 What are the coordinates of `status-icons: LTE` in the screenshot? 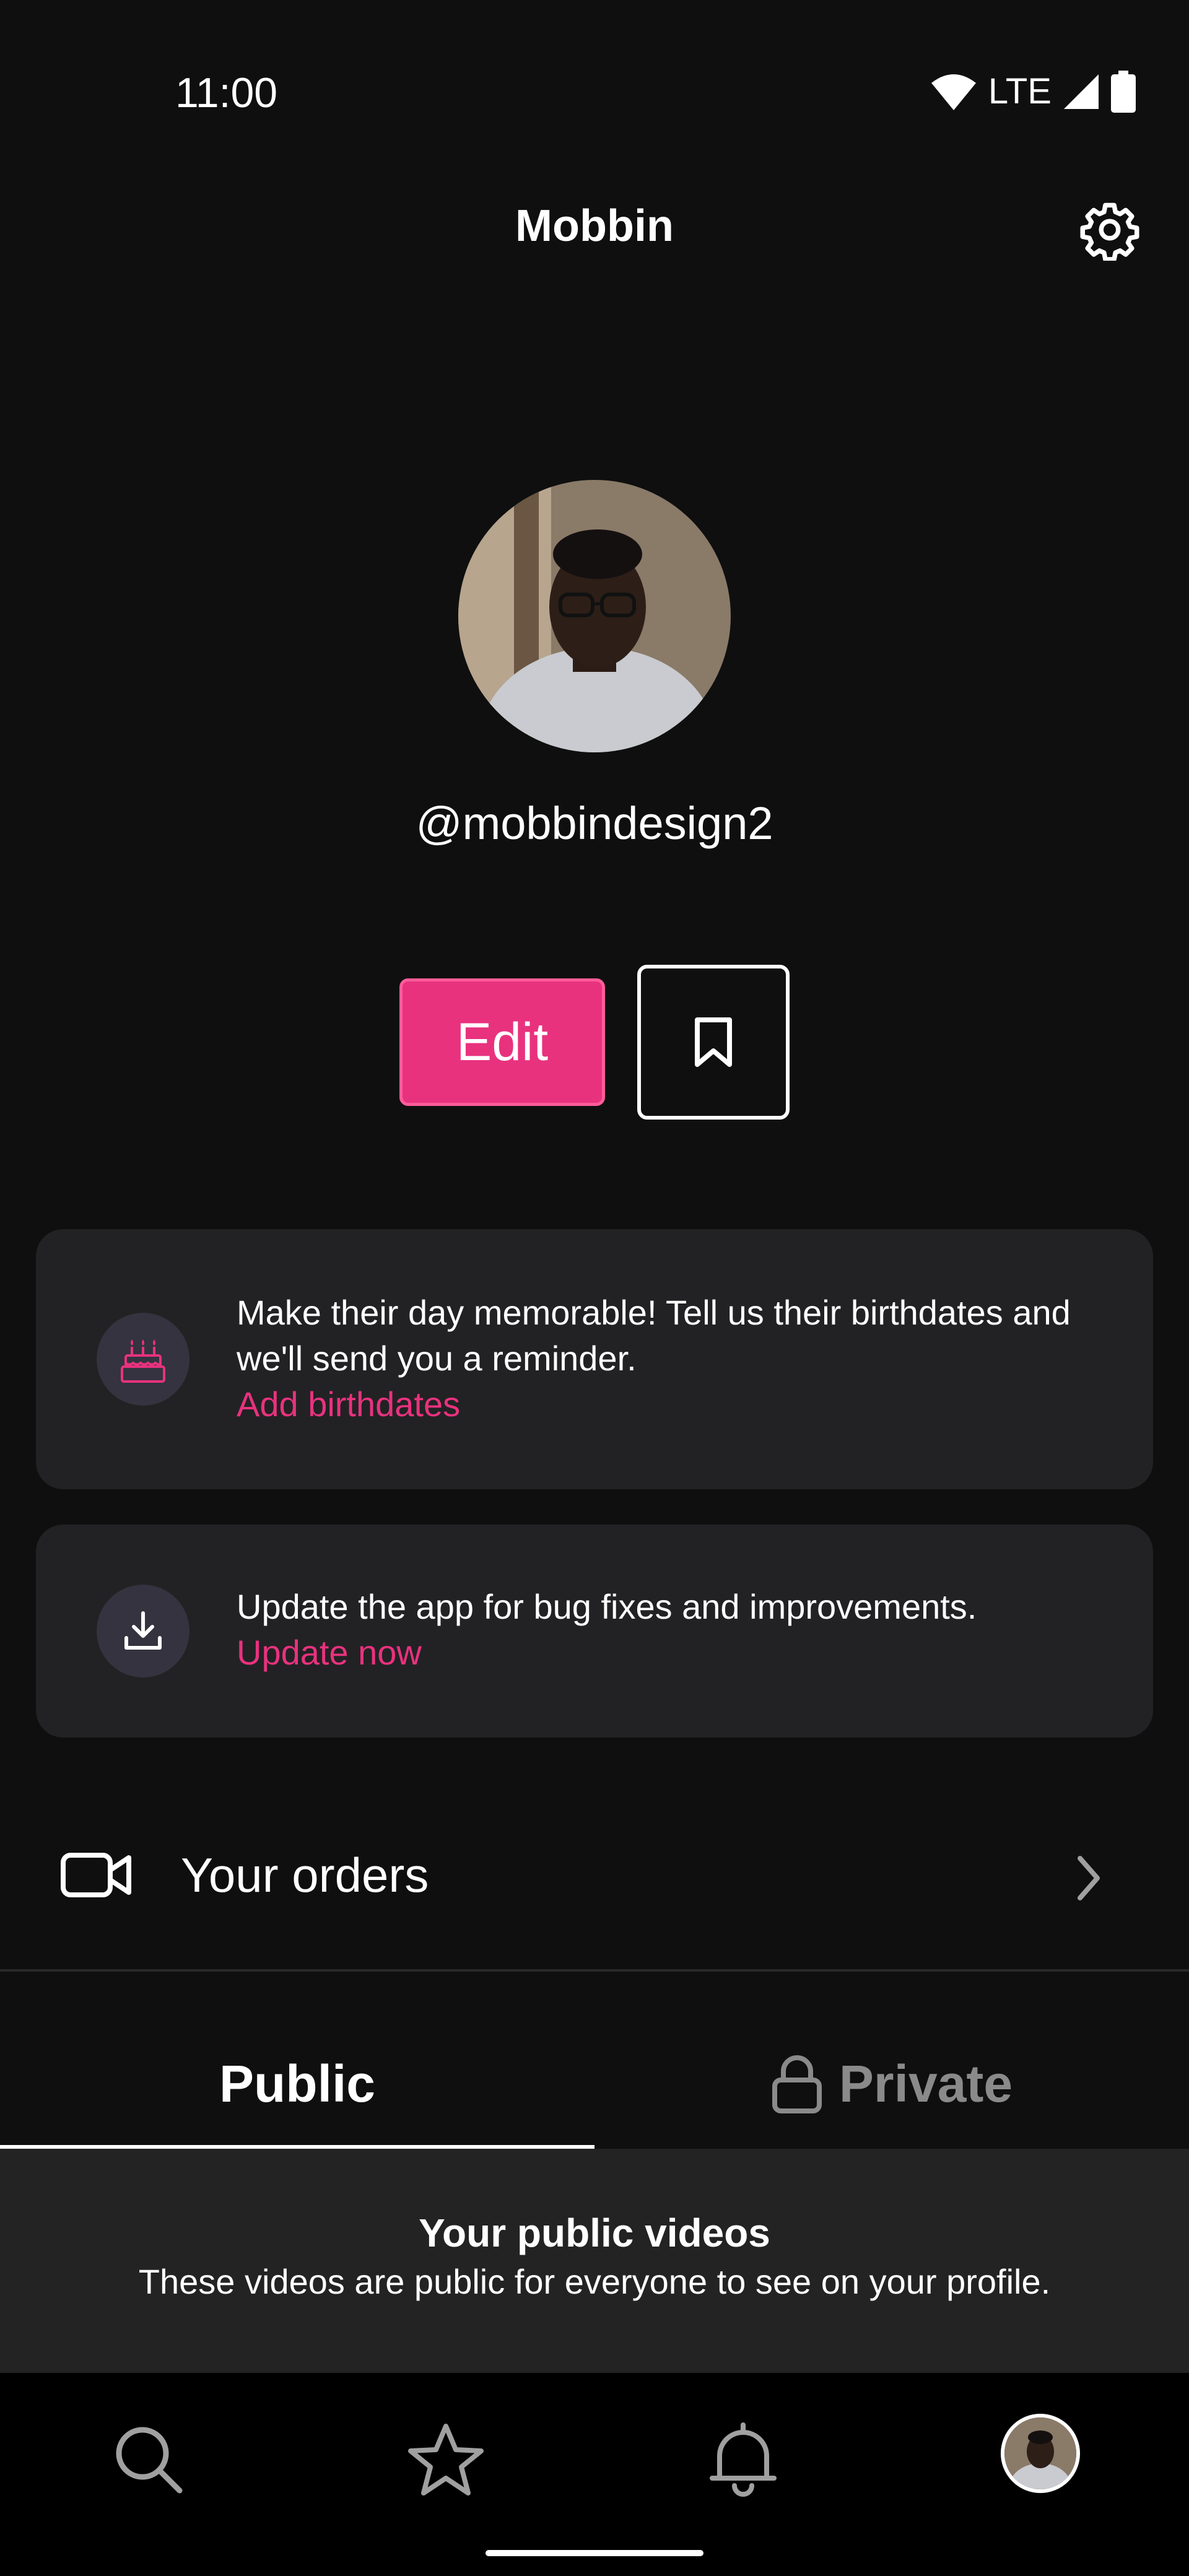 It's located at (1033, 91).